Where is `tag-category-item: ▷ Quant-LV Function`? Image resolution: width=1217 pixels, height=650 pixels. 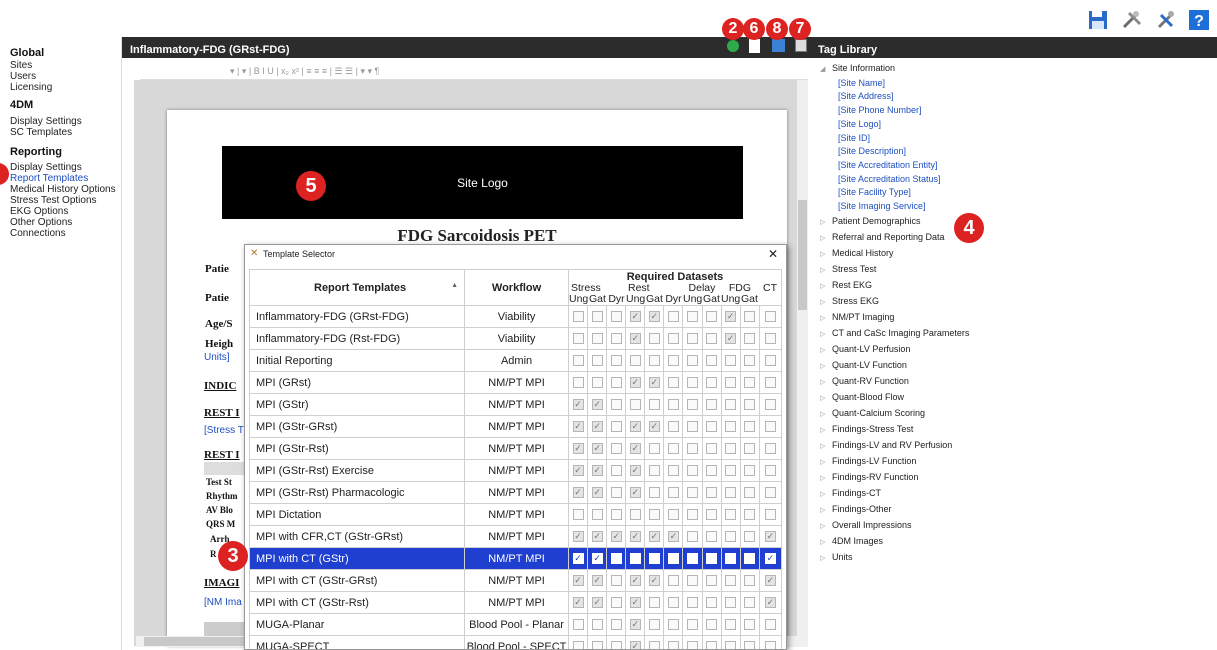 tag-category-item: ▷ Quant-LV Function is located at coordinates (1018, 366).